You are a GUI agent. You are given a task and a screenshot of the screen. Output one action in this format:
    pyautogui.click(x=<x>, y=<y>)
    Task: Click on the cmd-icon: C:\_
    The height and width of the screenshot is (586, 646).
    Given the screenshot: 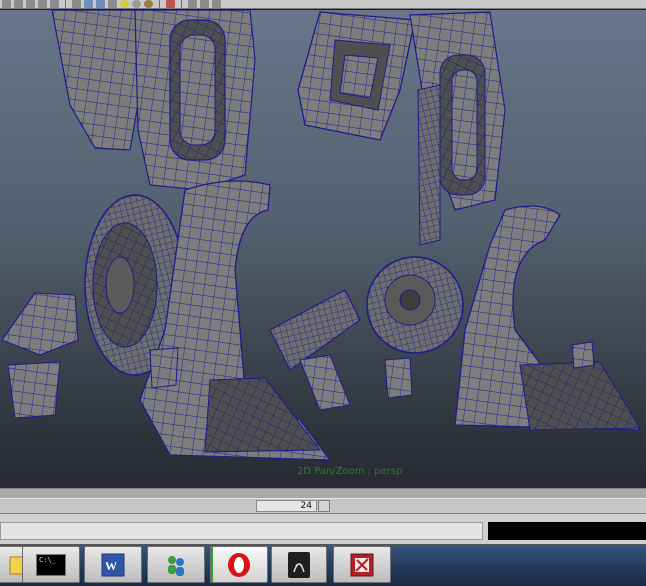 What is the action you would take?
    pyautogui.click(x=51, y=564)
    